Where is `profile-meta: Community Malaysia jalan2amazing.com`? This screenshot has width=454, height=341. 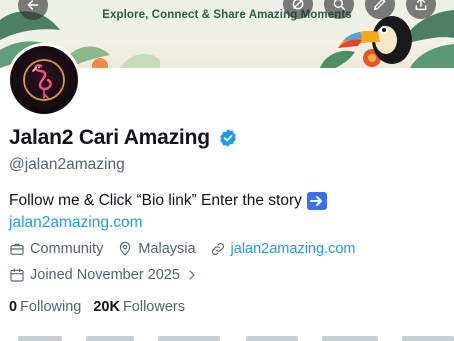
profile-meta: Community Malaysia jalan2amazing.com is located at coordinates (189, 249).